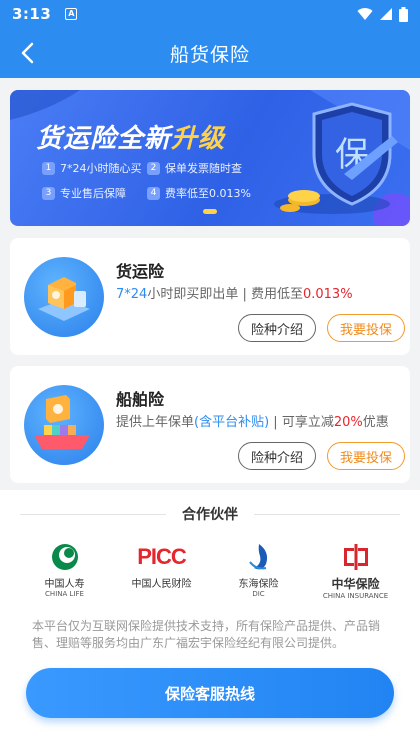 Image resolution: width=420 pixels, height=748 pixels. What do you see at coordinates (386, 14) in the screenshot?
I see `signal-icon` at bounding box center [386, 14].